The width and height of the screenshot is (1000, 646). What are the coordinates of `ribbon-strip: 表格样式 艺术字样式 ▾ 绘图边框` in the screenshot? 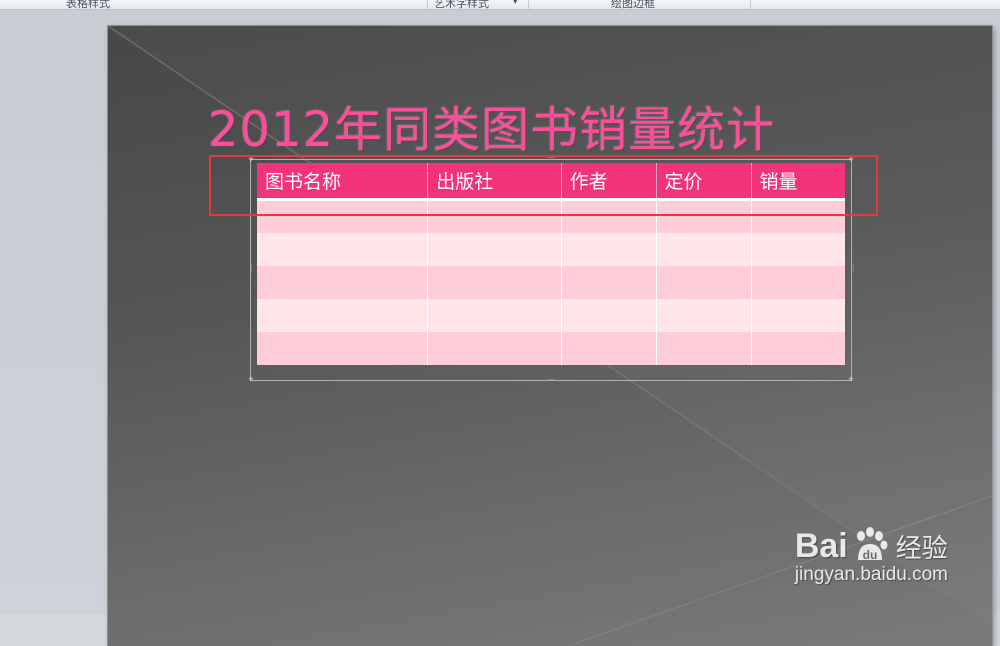 It's located at (500, 5).